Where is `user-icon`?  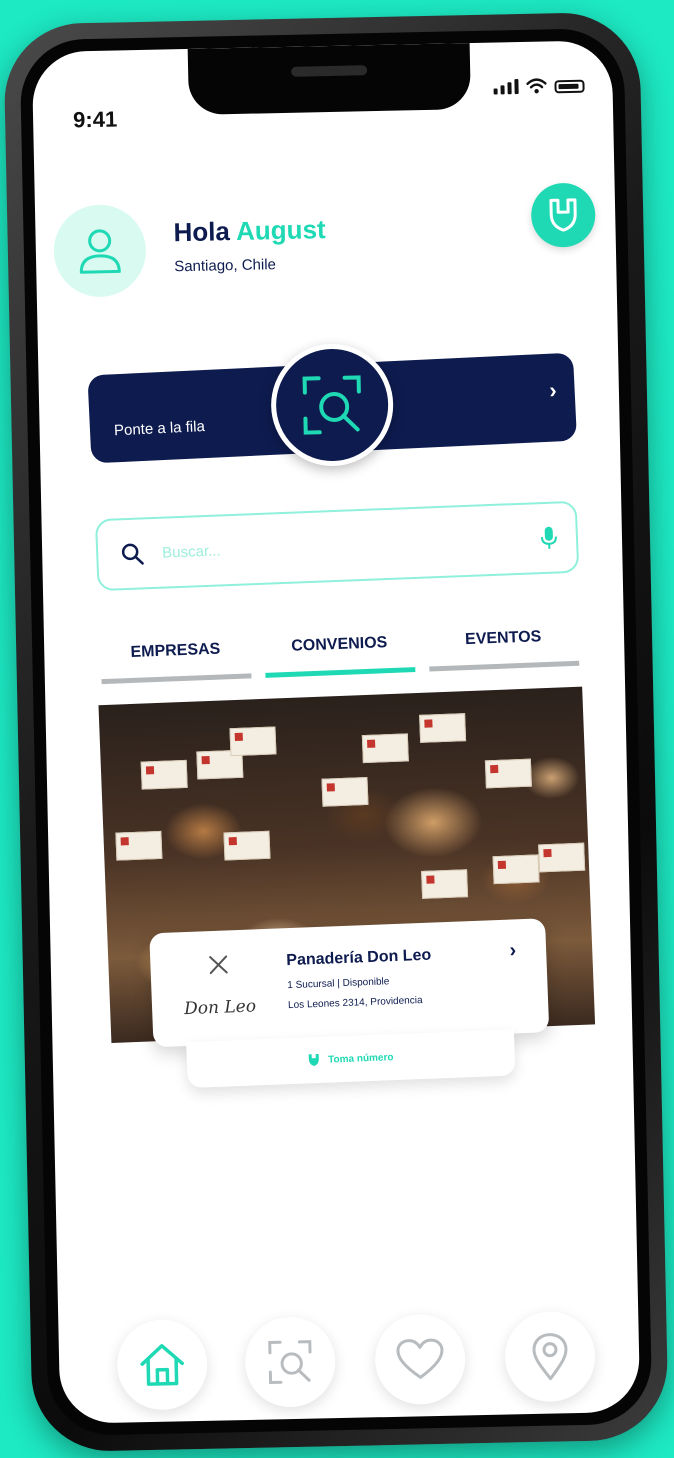
user-icon is located at coordinates (100, 251).